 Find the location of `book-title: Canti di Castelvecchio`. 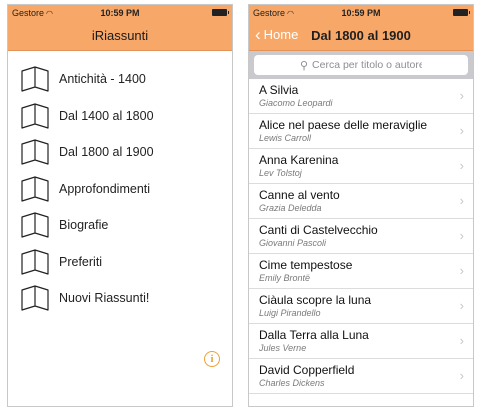

book-title: Canti di Castelvecchio is located at coordinates (318, 230).